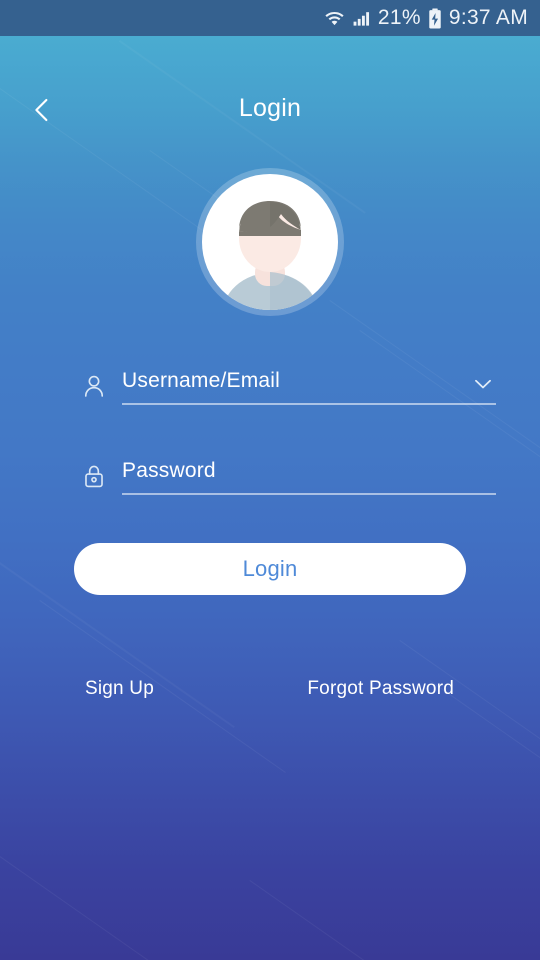 The image size is (540, 960). Describe the element at coordinates (309, 494) in the screenshot. I see `password-underline` at that location.